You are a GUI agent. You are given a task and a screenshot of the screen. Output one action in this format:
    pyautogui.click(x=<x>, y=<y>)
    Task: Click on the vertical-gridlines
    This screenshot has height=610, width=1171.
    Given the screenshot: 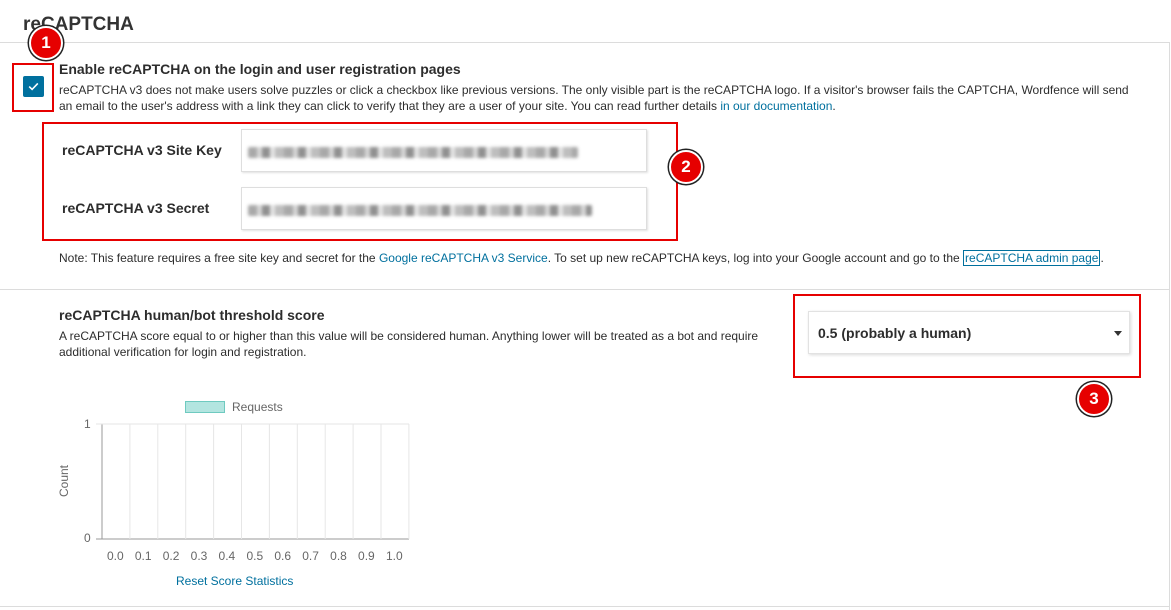 What is the action you would take?
    pyautogui.click(x=269, y=481)
    